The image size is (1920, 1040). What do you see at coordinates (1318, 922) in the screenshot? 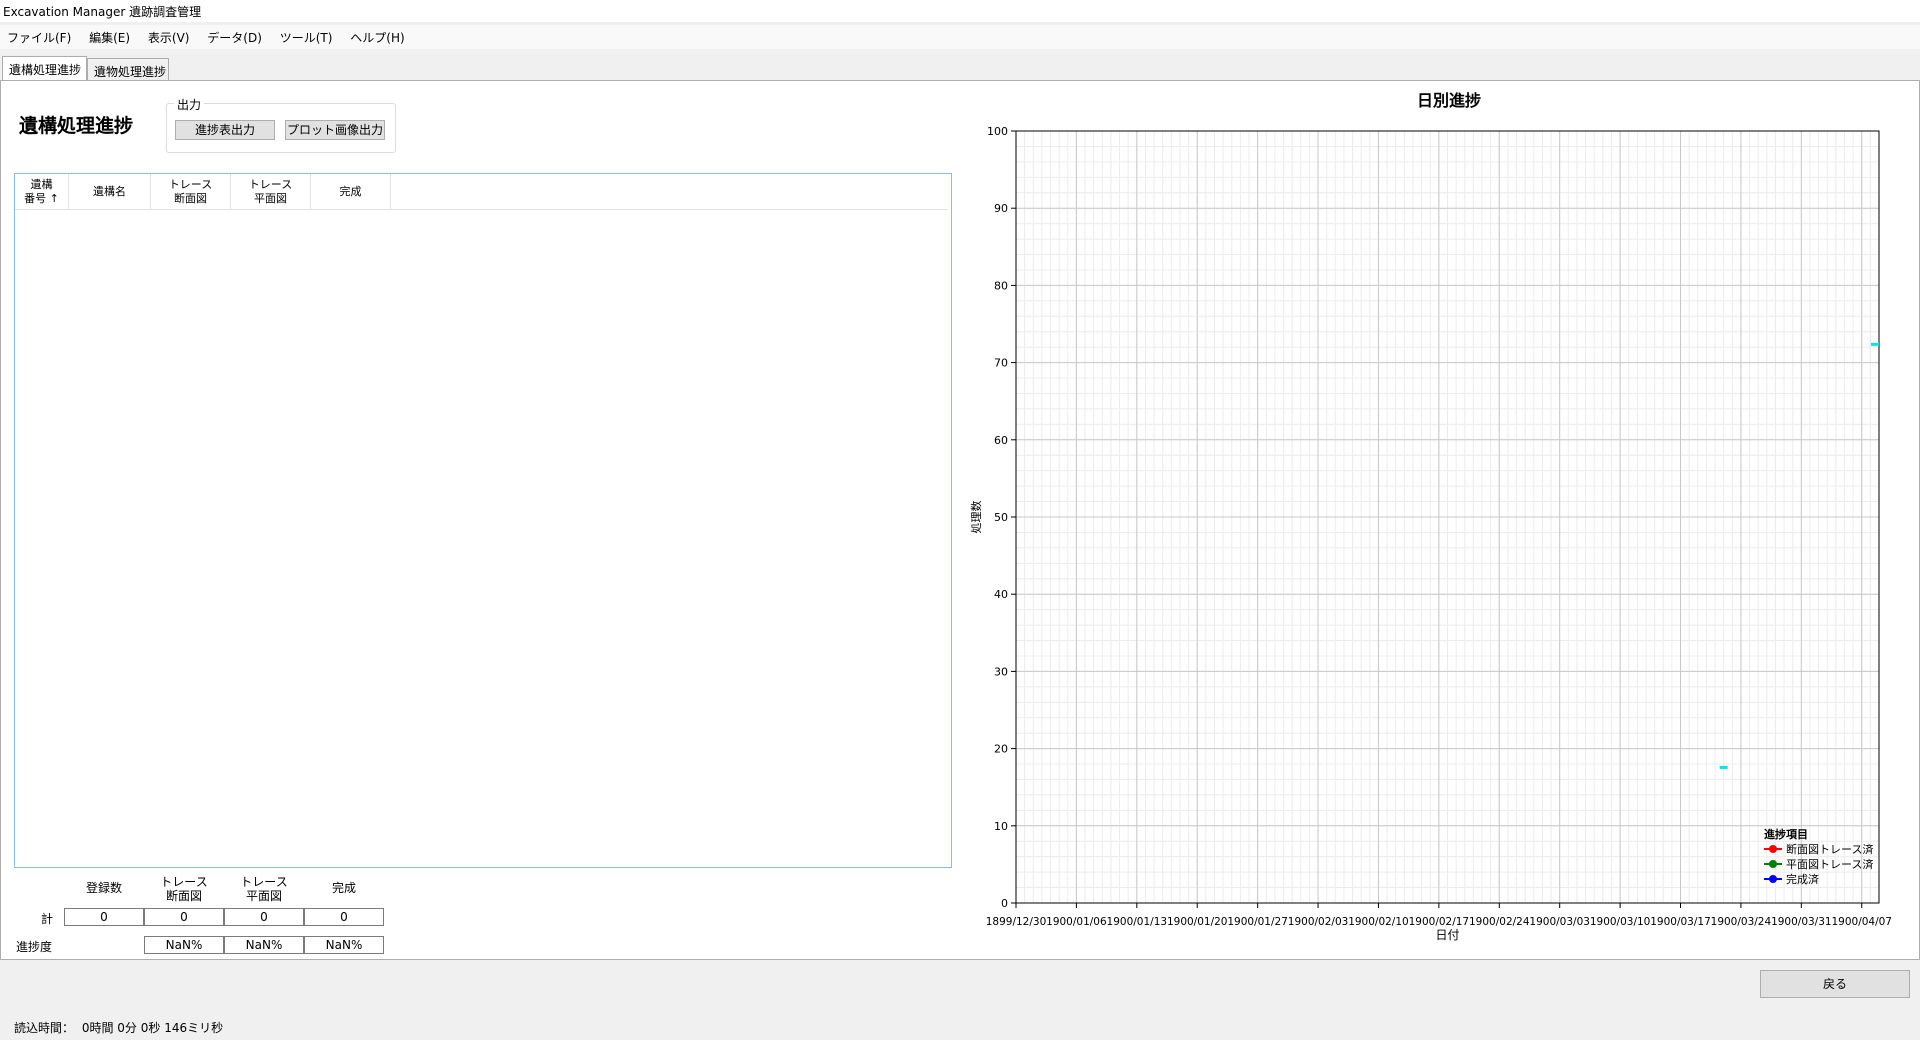
I see `x-tick-label: 1900/02/03` at bounding box center [1318, 922].